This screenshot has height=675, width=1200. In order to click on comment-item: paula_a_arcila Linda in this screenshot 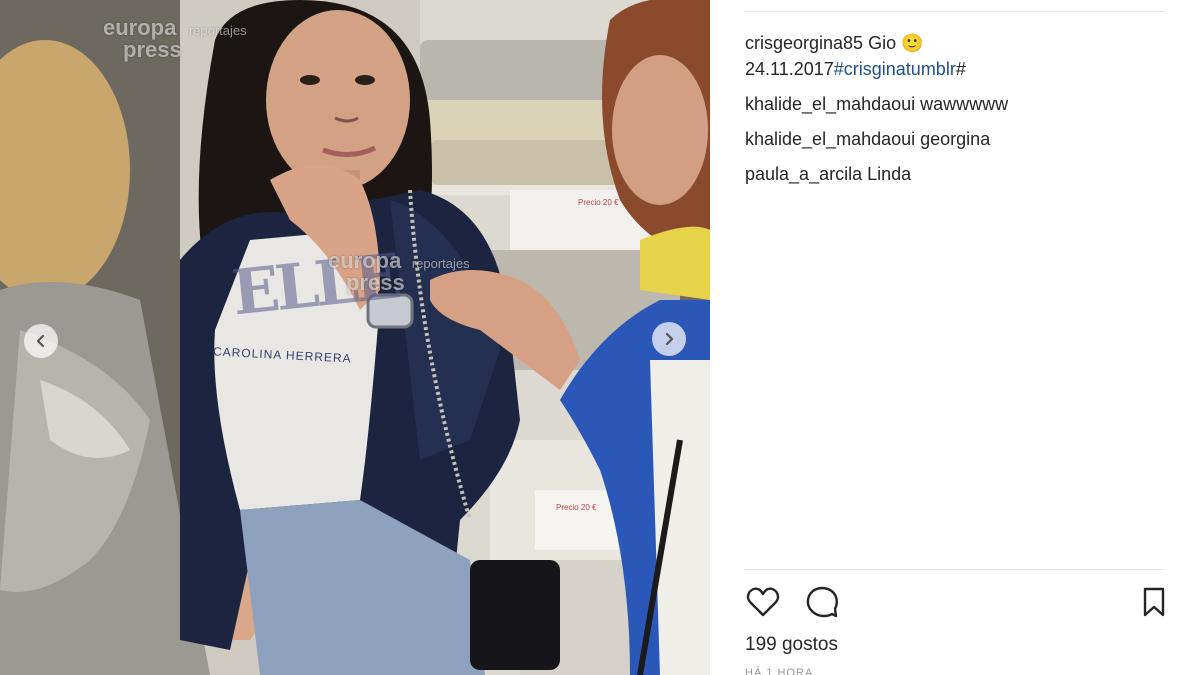, I will do `click(955, 174)`.